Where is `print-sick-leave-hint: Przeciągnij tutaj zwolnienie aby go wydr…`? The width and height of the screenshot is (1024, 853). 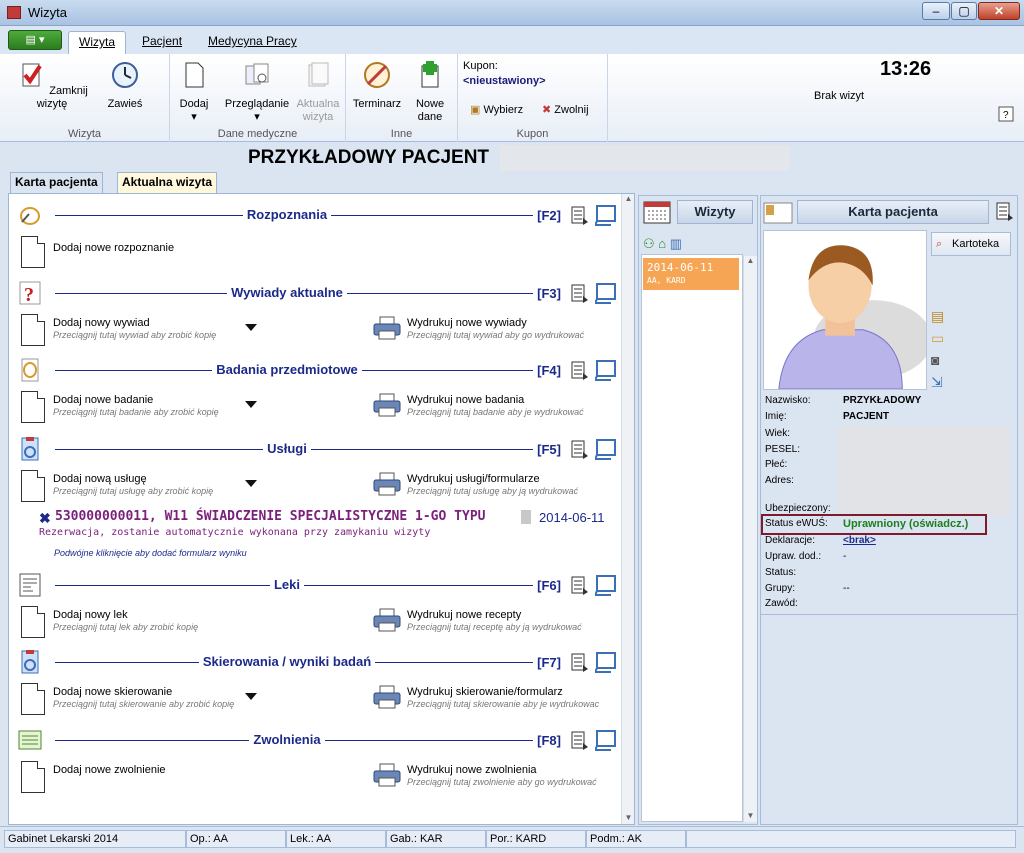
print-sick-leave-hint: Przeciągnij tutaj zwolnienie aby go wydr… is located at coordinates (502, 782).